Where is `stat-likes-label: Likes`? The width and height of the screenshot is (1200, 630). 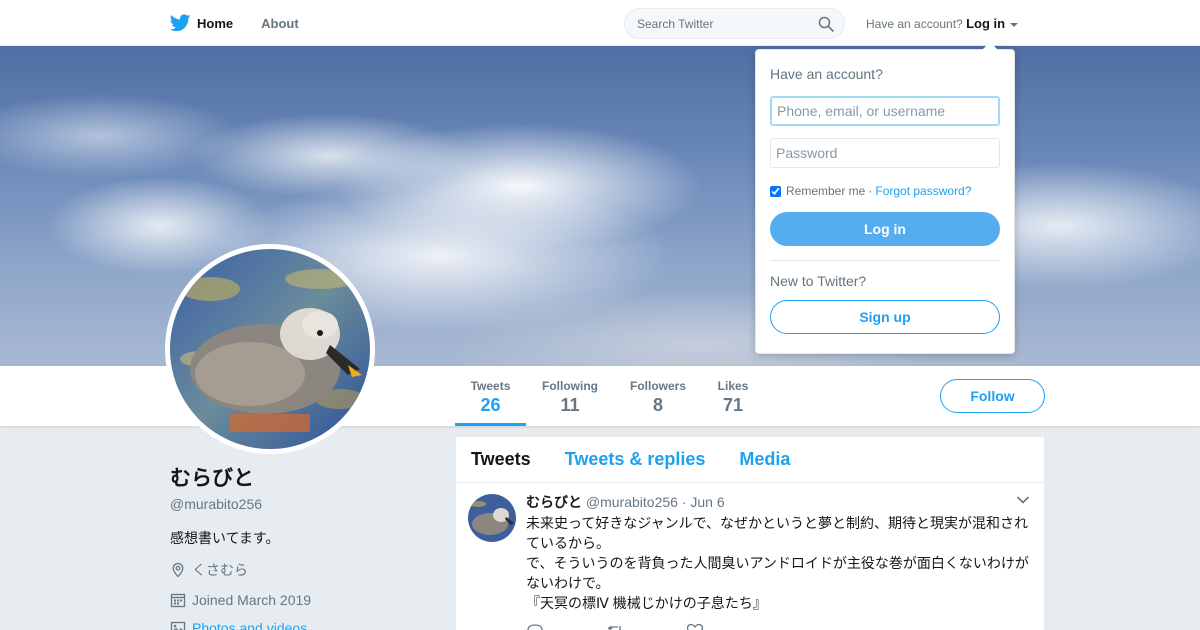
stat-likes-label: Likes is located at coordinates (733, 386).